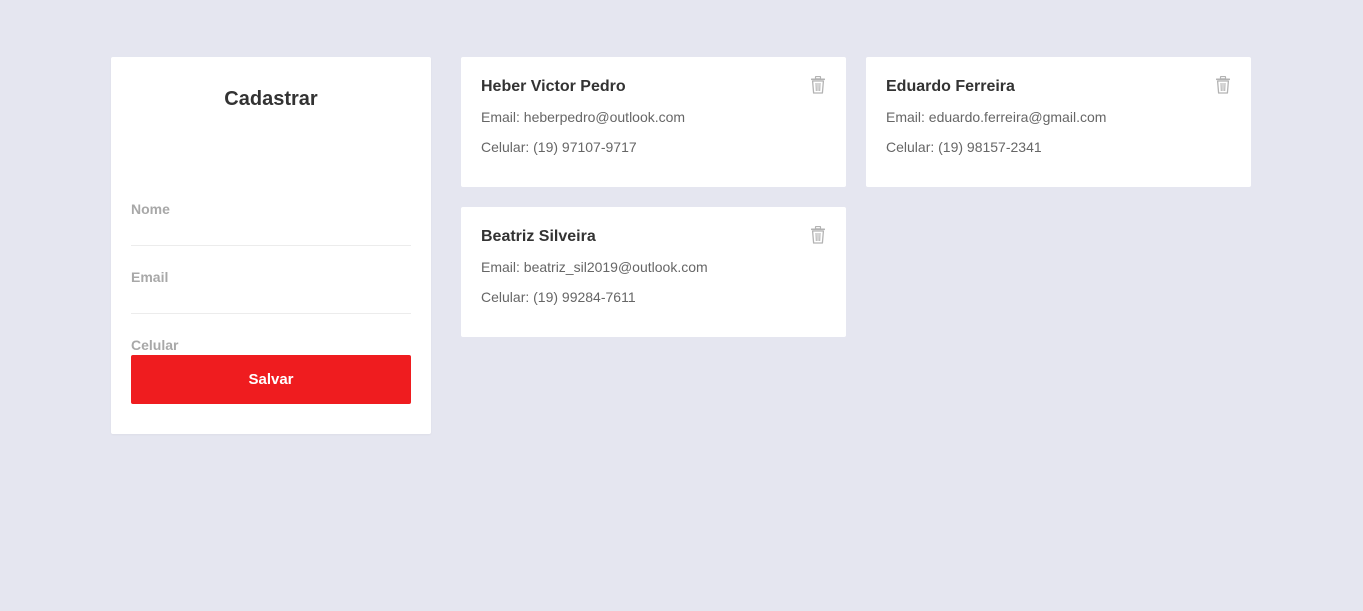 Image resolution: width=1363 pixels, height=611 pixels. I want to click on celular-input, so click(271, 345).